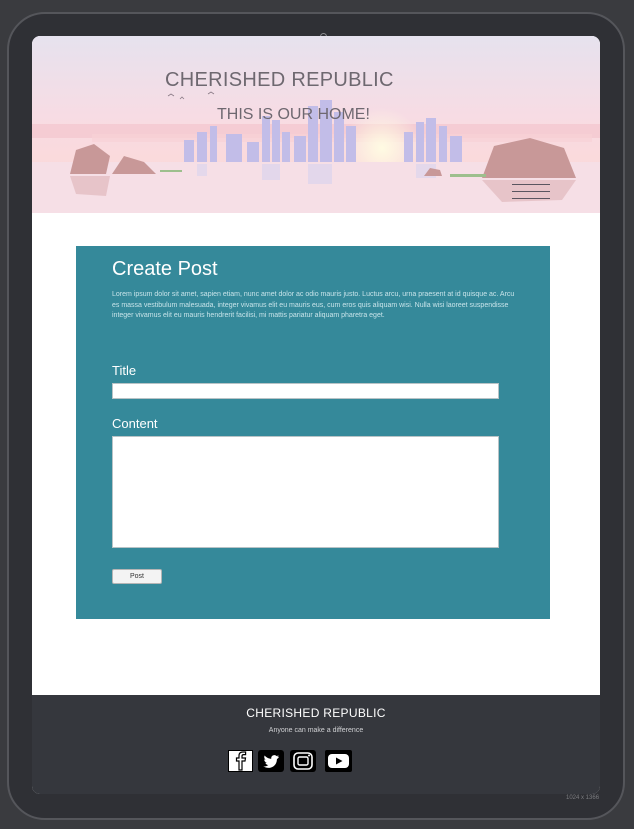 This screenshot has width=634, height=829. I want to click on instagram-icon, so click(303, 761).